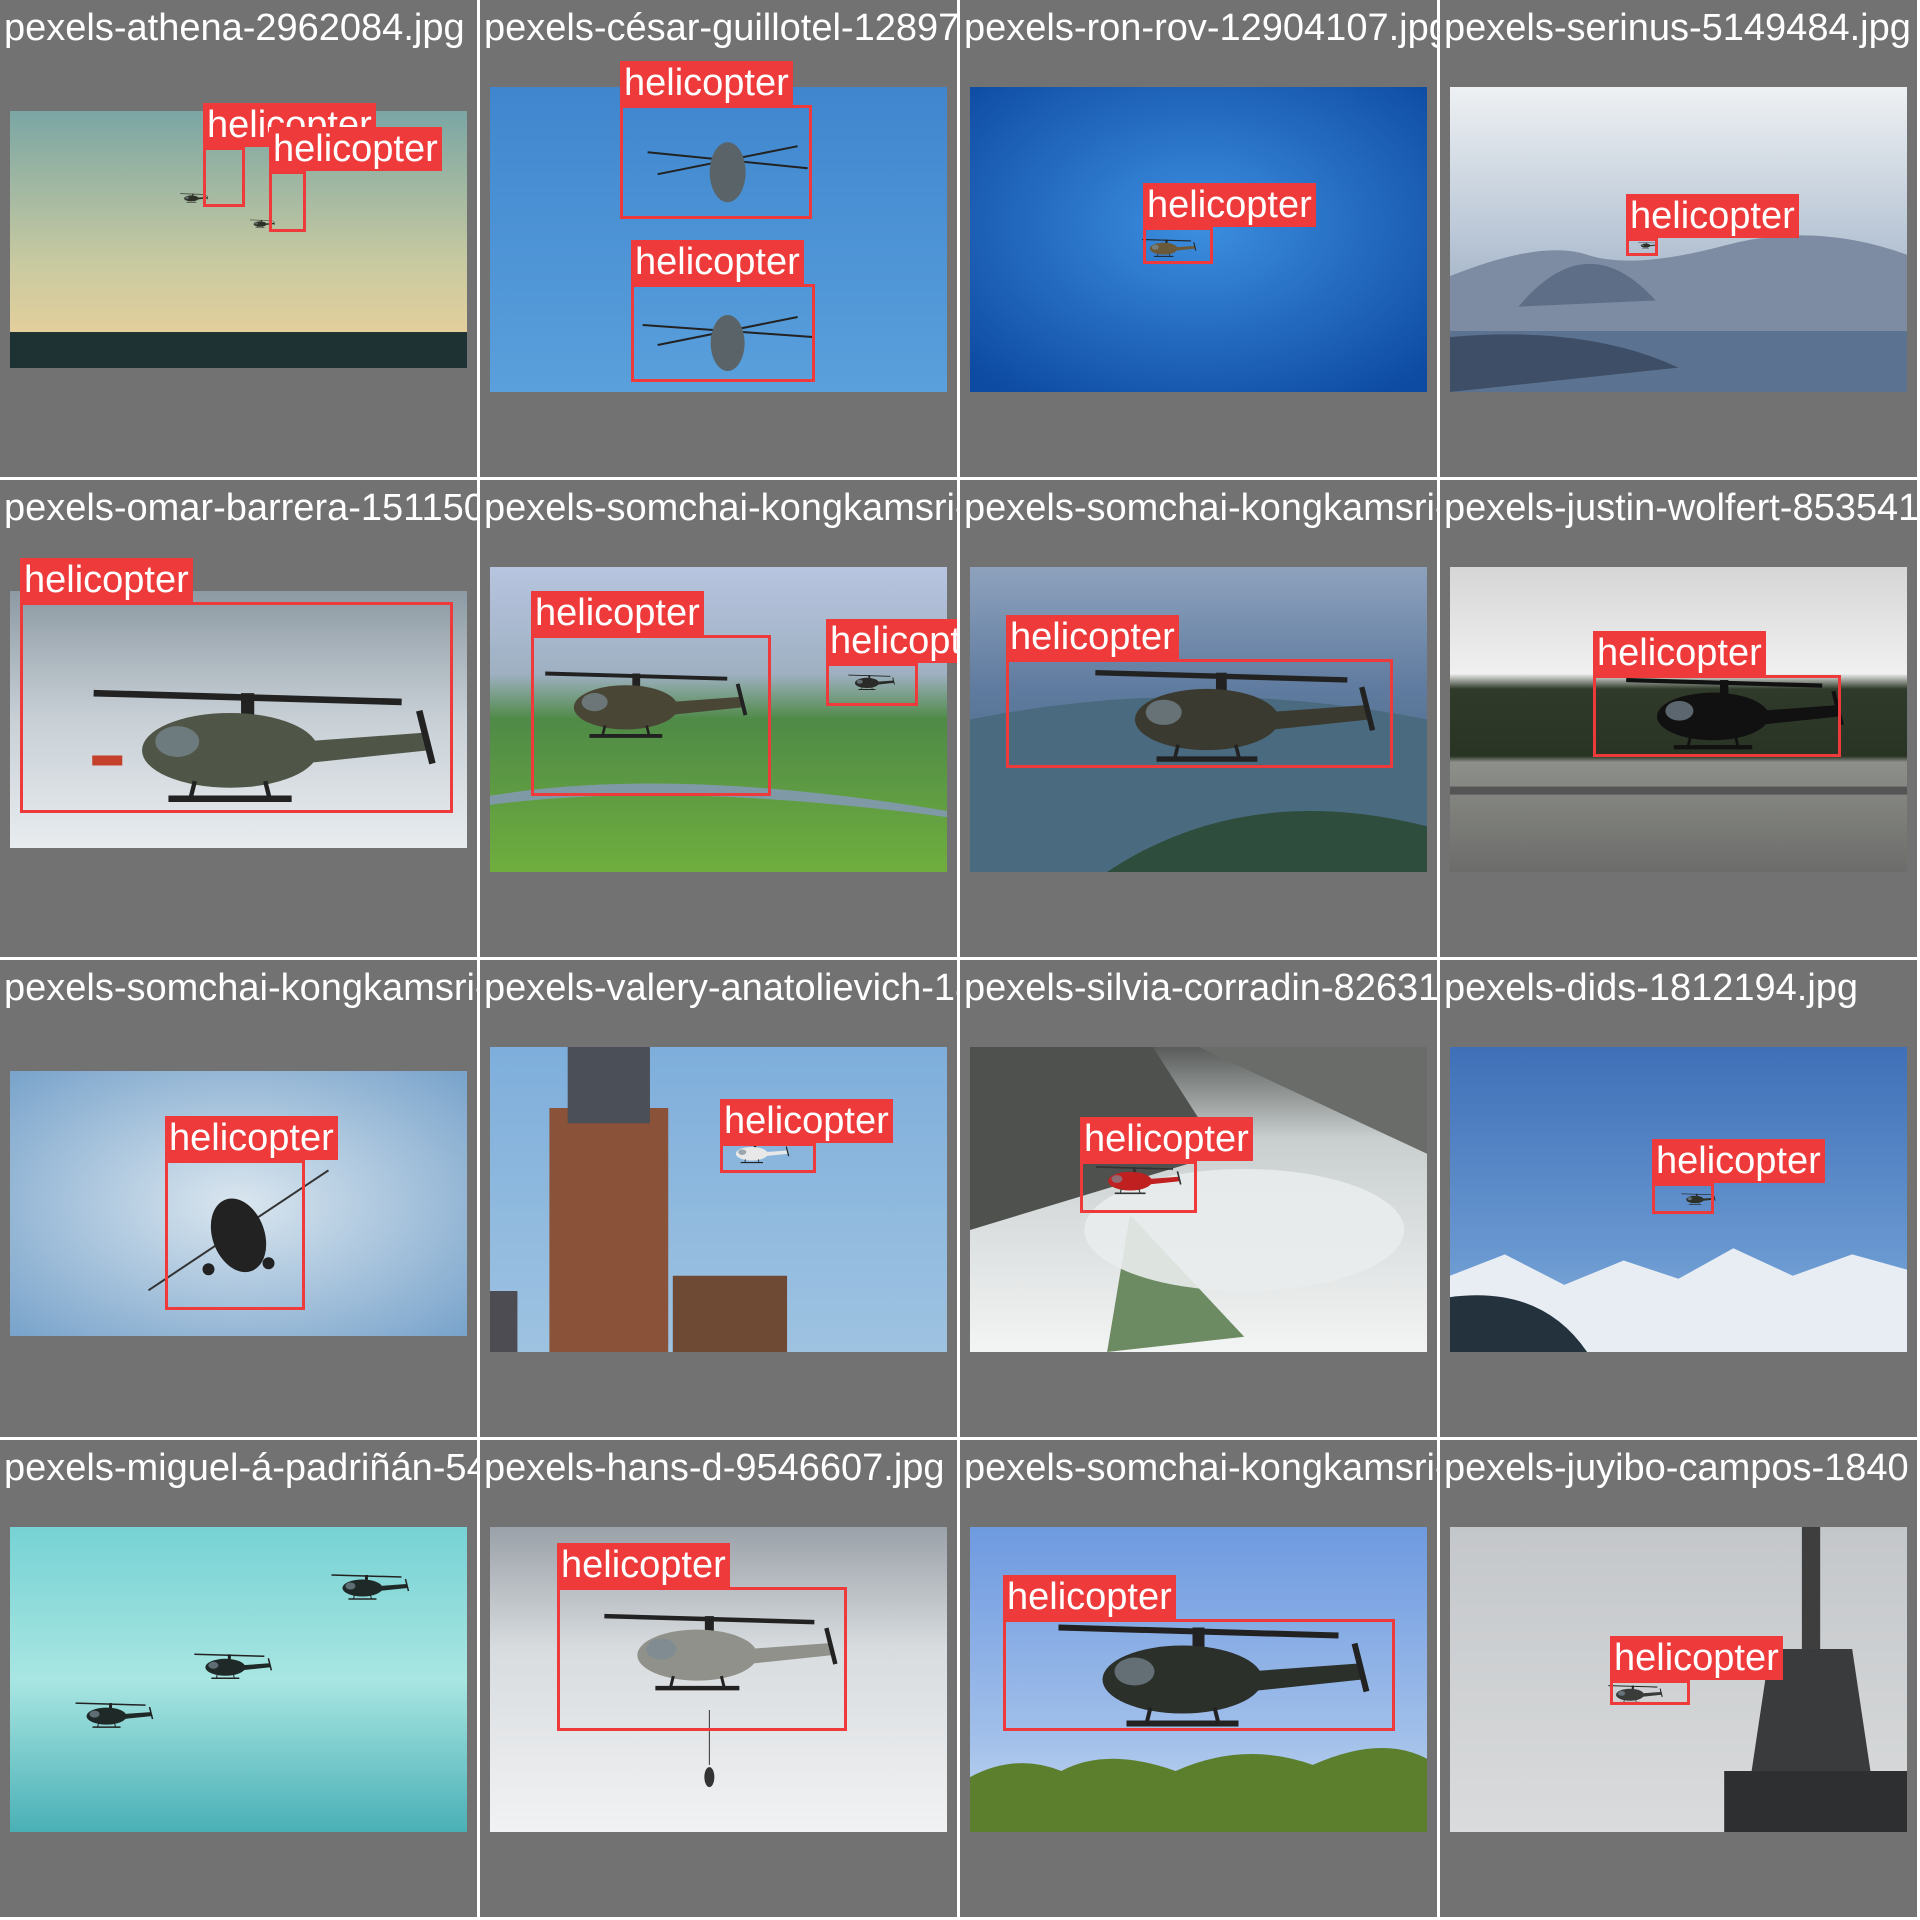 This screenshot has width=1920, height=1920. I want to click on filename-label: pexels-somchai-kongkamsri-104757.jpg, so click(240, 988).